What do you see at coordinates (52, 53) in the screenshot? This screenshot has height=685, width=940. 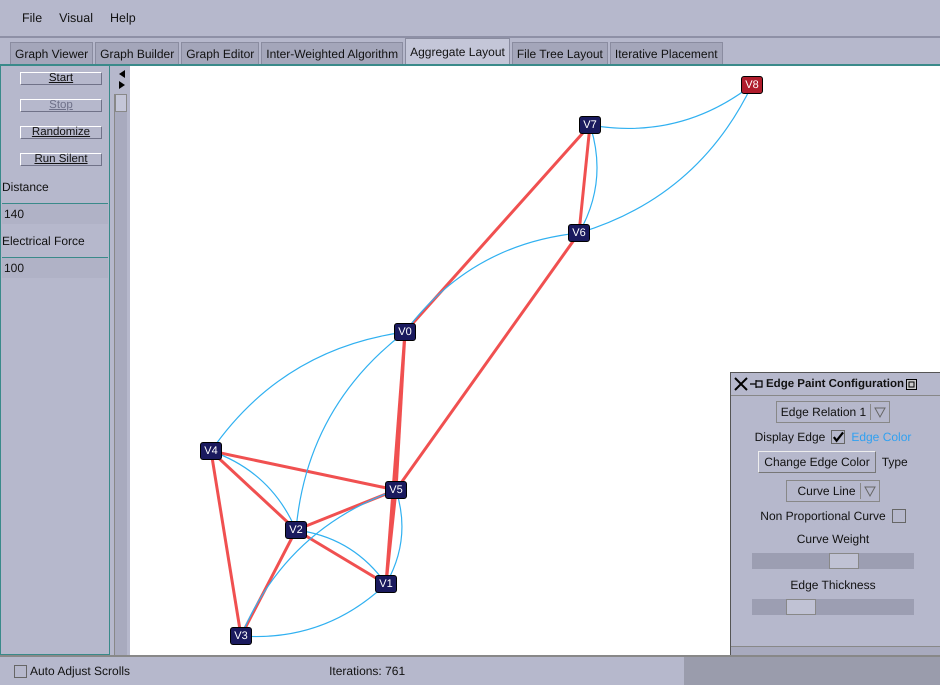 I see `tab: Graph Viewer` at bounding box center [52, 53].